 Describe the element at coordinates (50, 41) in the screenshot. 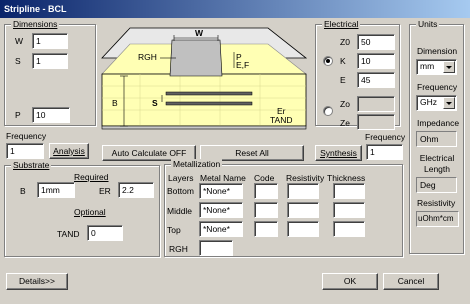

I see `w-input: 1` at that location.